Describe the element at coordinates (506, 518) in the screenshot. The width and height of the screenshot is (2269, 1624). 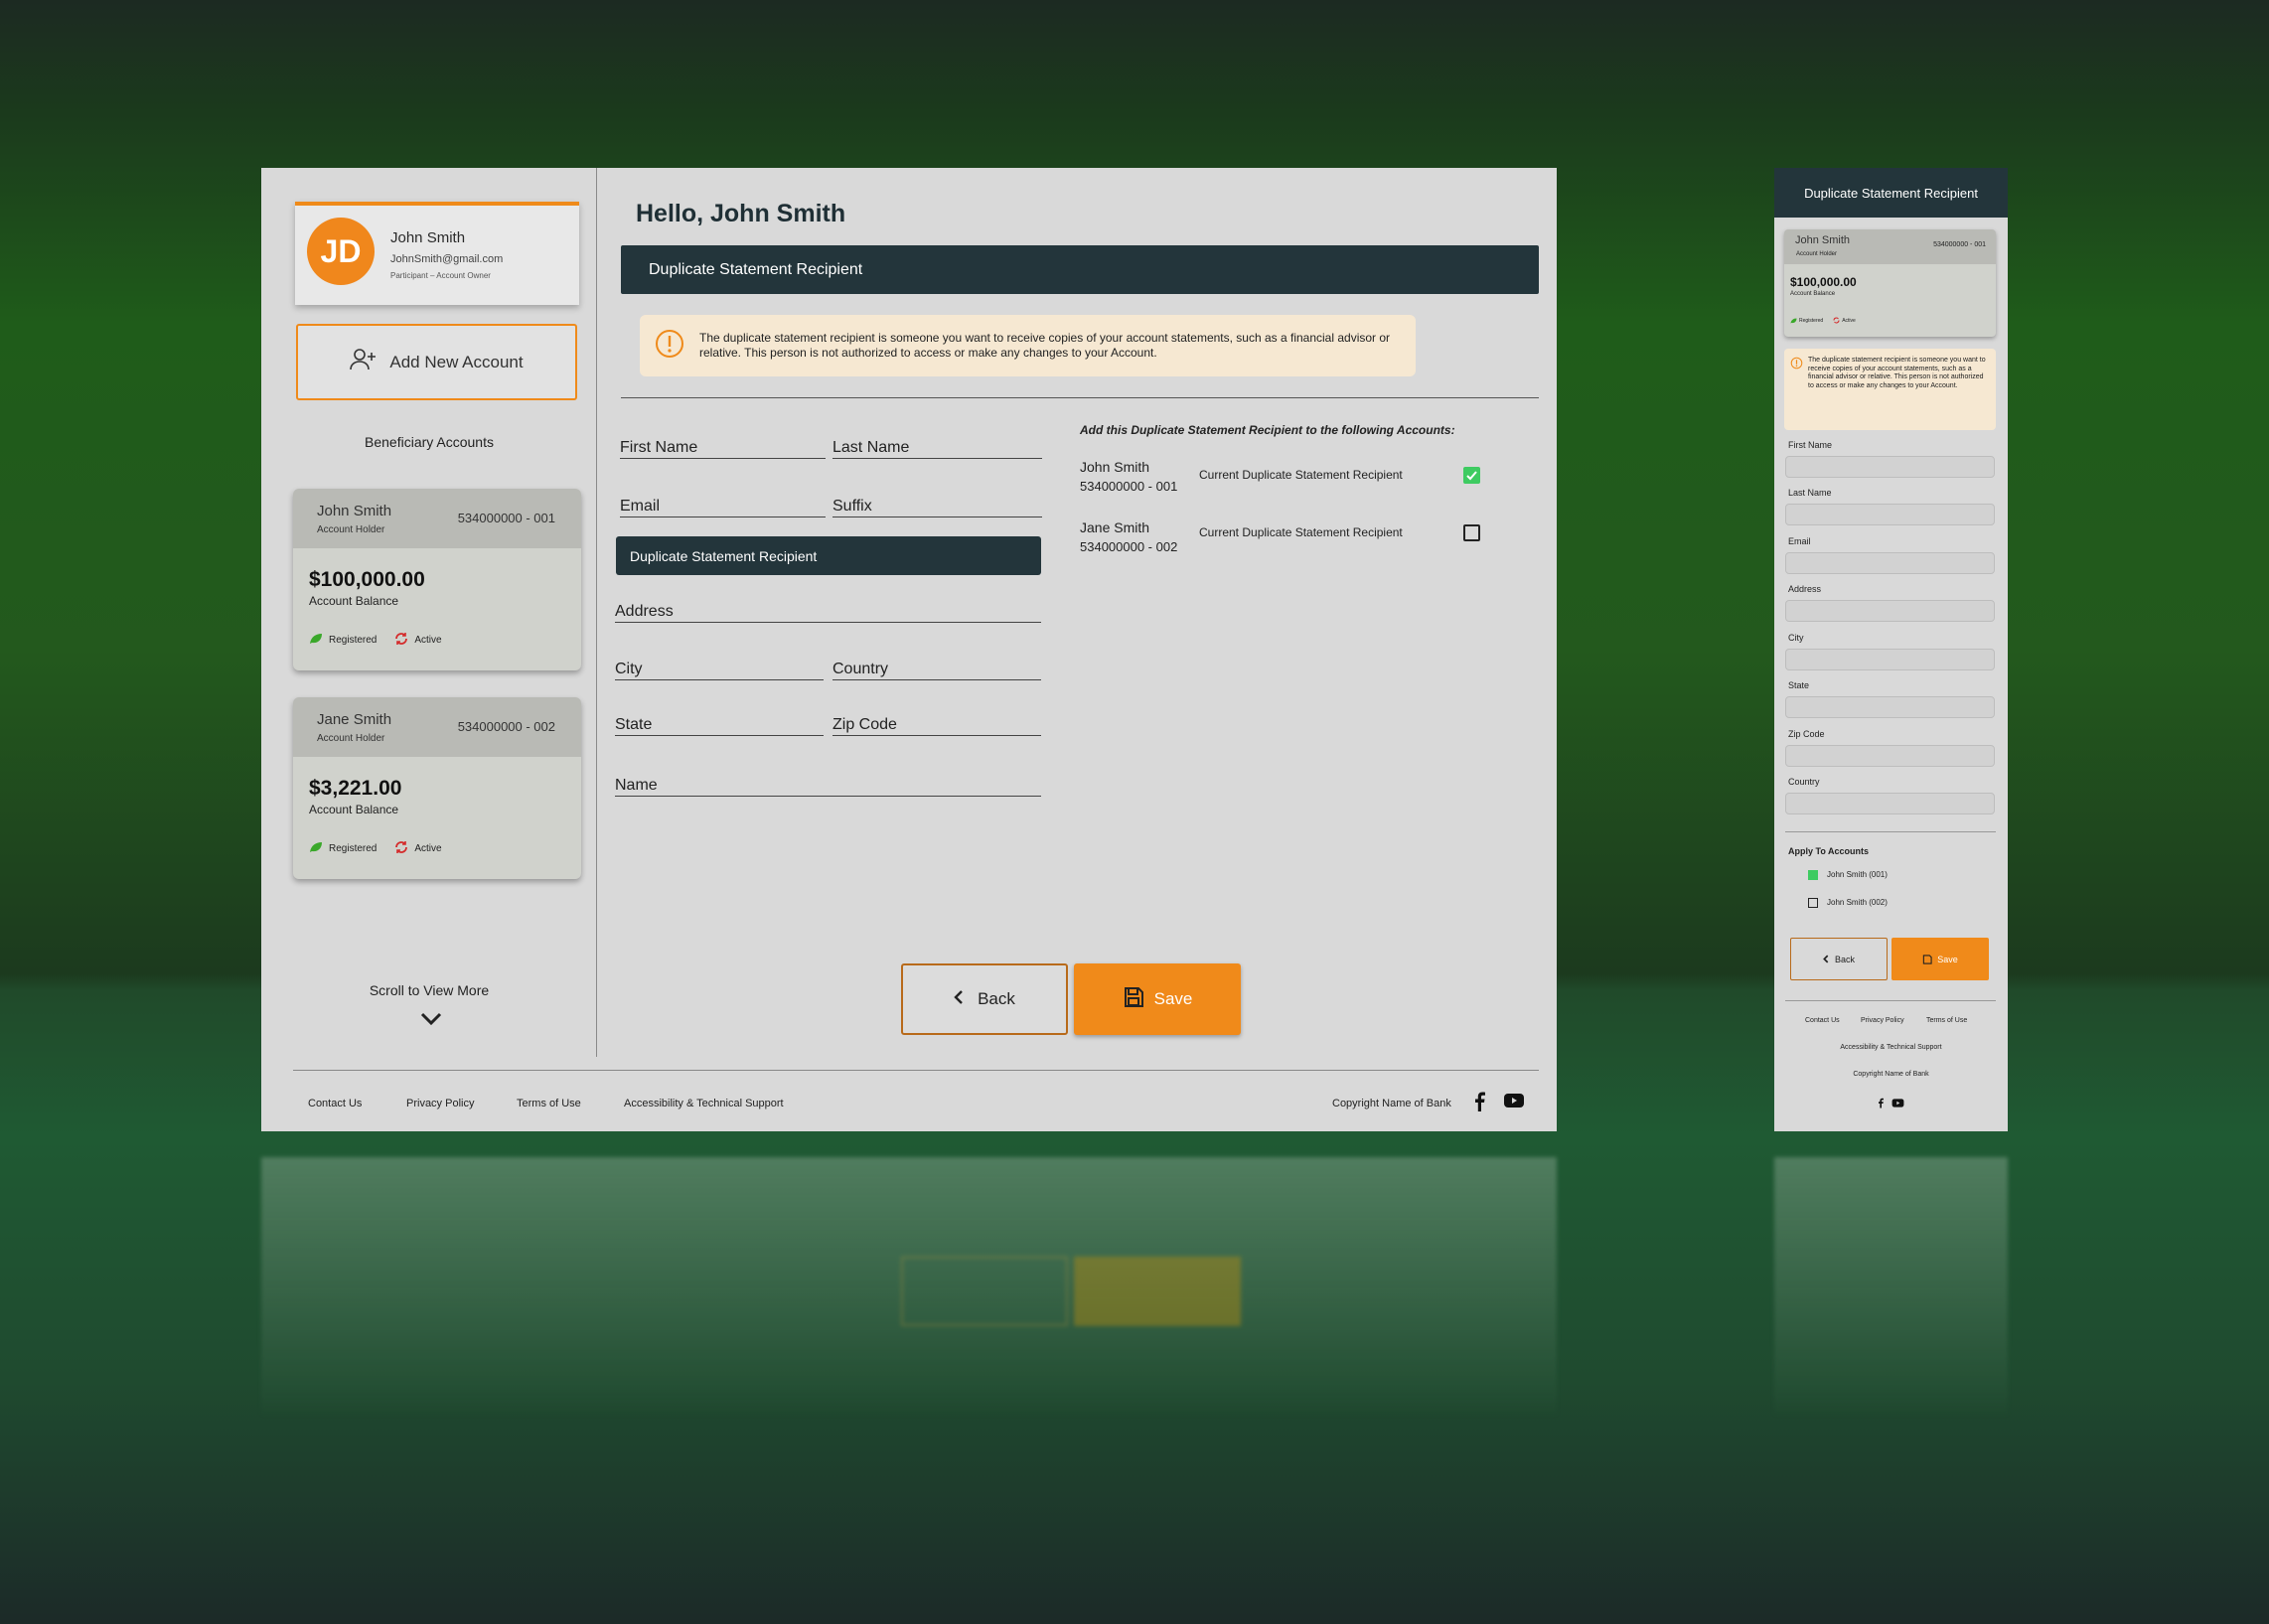
I see `account-number: 534000000 - 001` at that location.